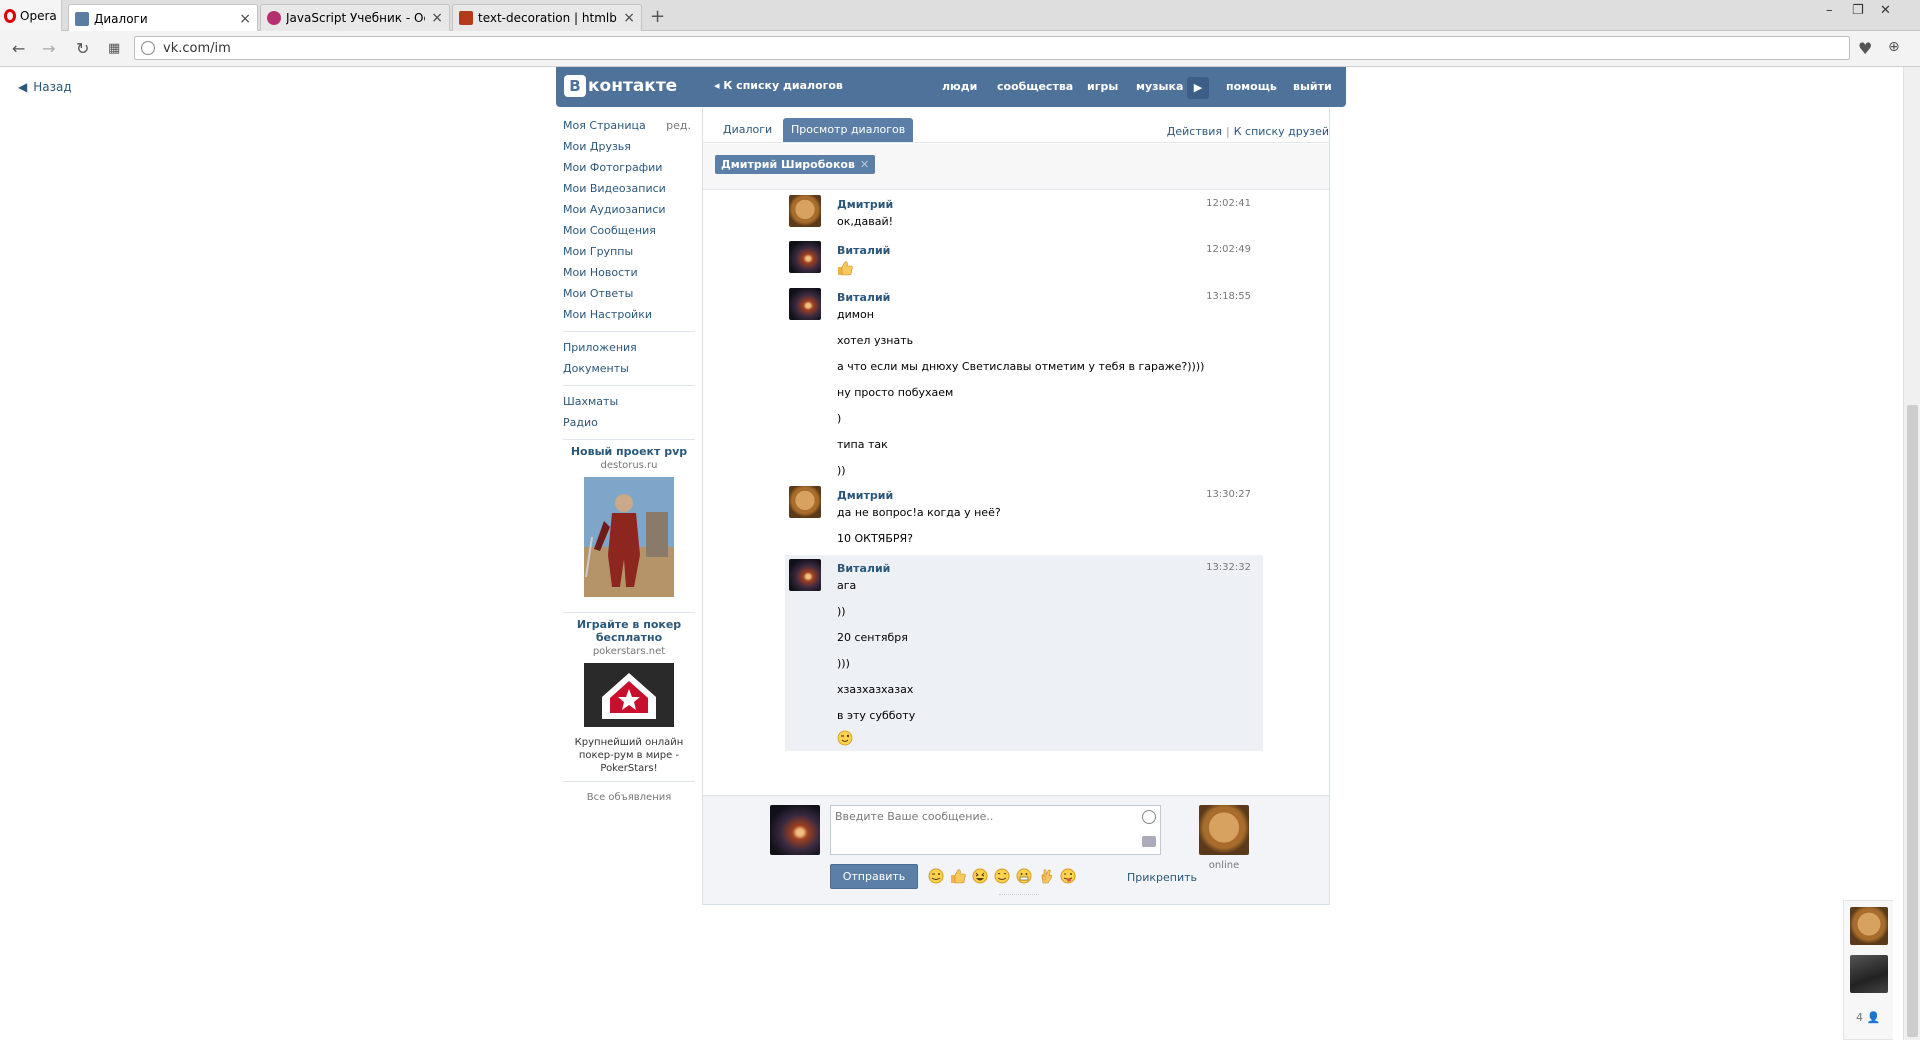 This screenshot has width=1920, height=1040. What do you see at coordinates (1019, 894) in the screenshot?
I see `resize-handle` at bounding box center [1019, 894].